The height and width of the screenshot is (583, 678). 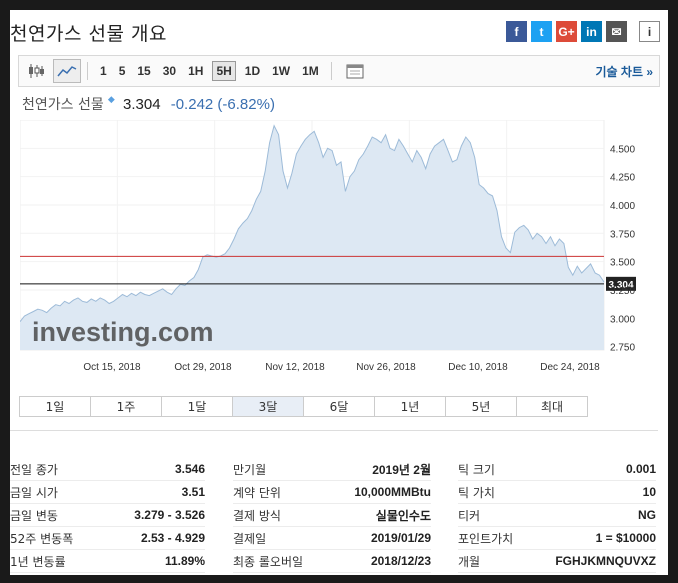 I want to click on interval-5: 5, so click(x=122, y=71).